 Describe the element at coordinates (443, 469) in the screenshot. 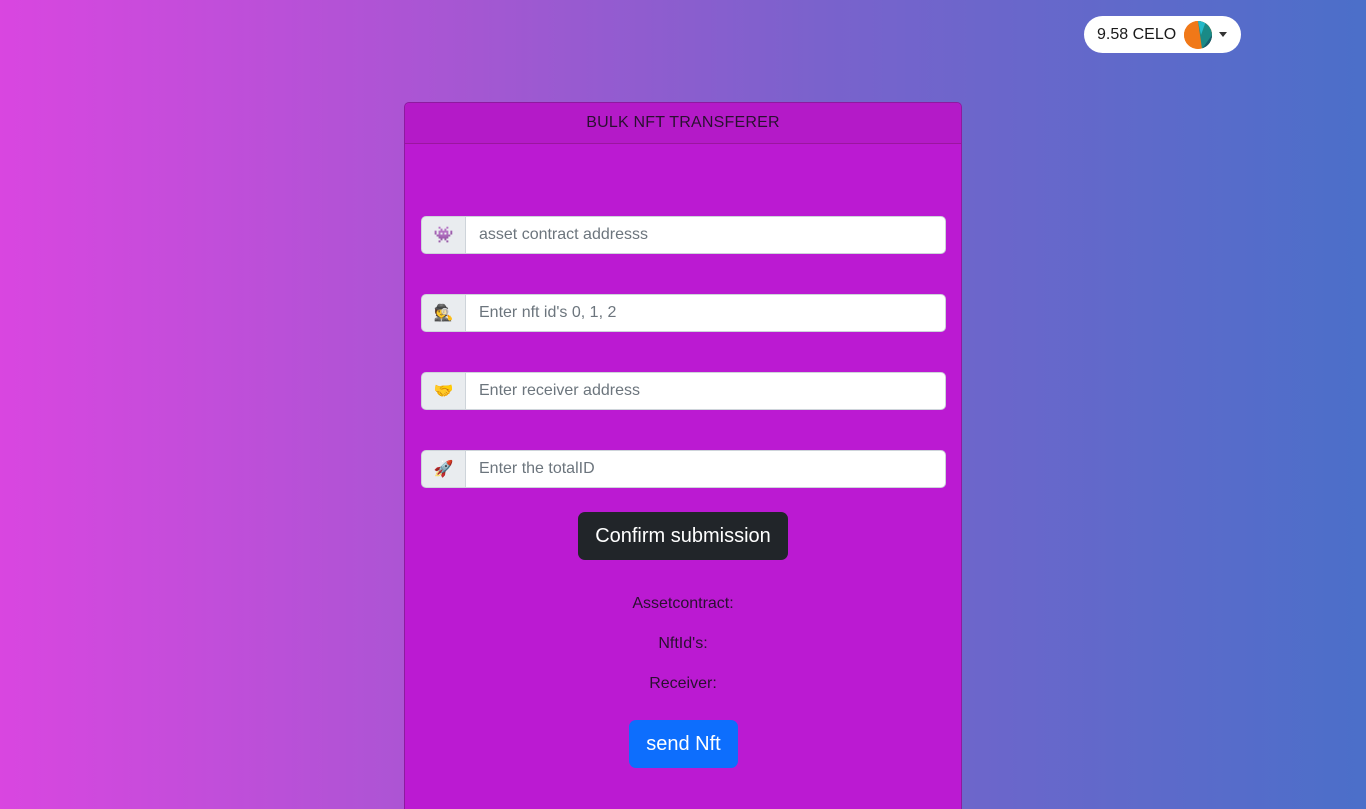

I see `rocket-icon: 🚀` at that location.